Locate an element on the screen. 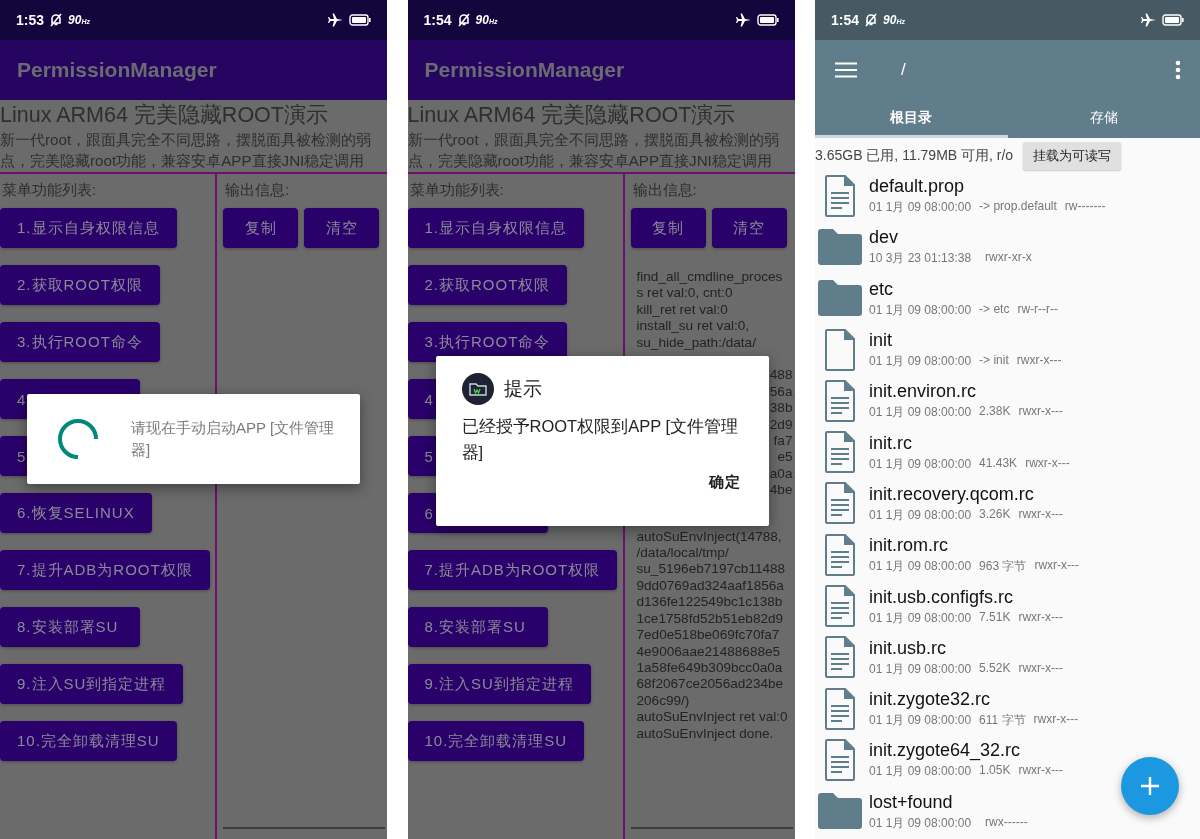  more-icon is located at coordinates (1178, 70).